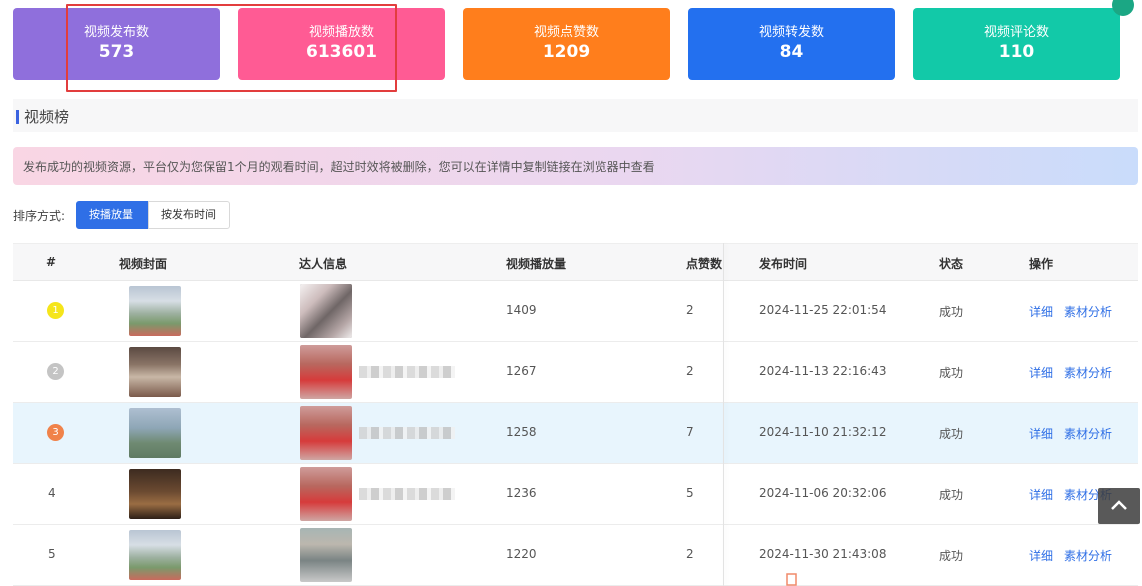 Image resolution: width=1142 pixels, height=586 pixels. I want to click on rank-number: 5, so click(52, 554).